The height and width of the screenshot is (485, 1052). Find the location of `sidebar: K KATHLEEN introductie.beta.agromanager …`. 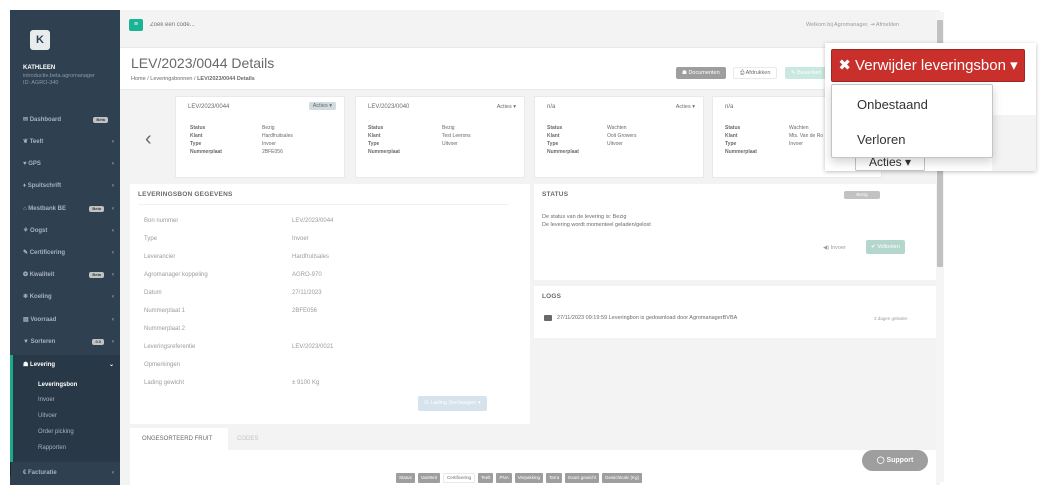

sidebar: K KATHLEEN introductie.beta.agromanager … is located at coordinates (65, 247).